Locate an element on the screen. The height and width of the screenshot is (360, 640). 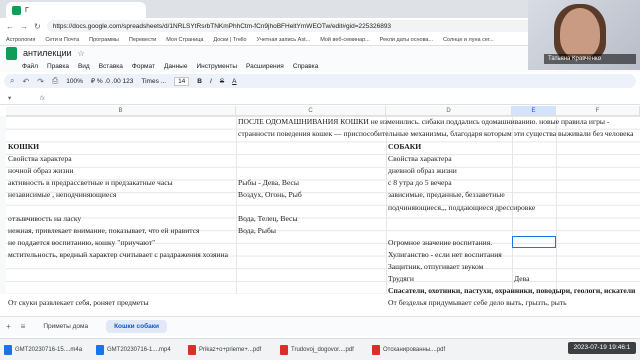
bookmark-item: Сети и Почта is located at coordinates (62, 40).